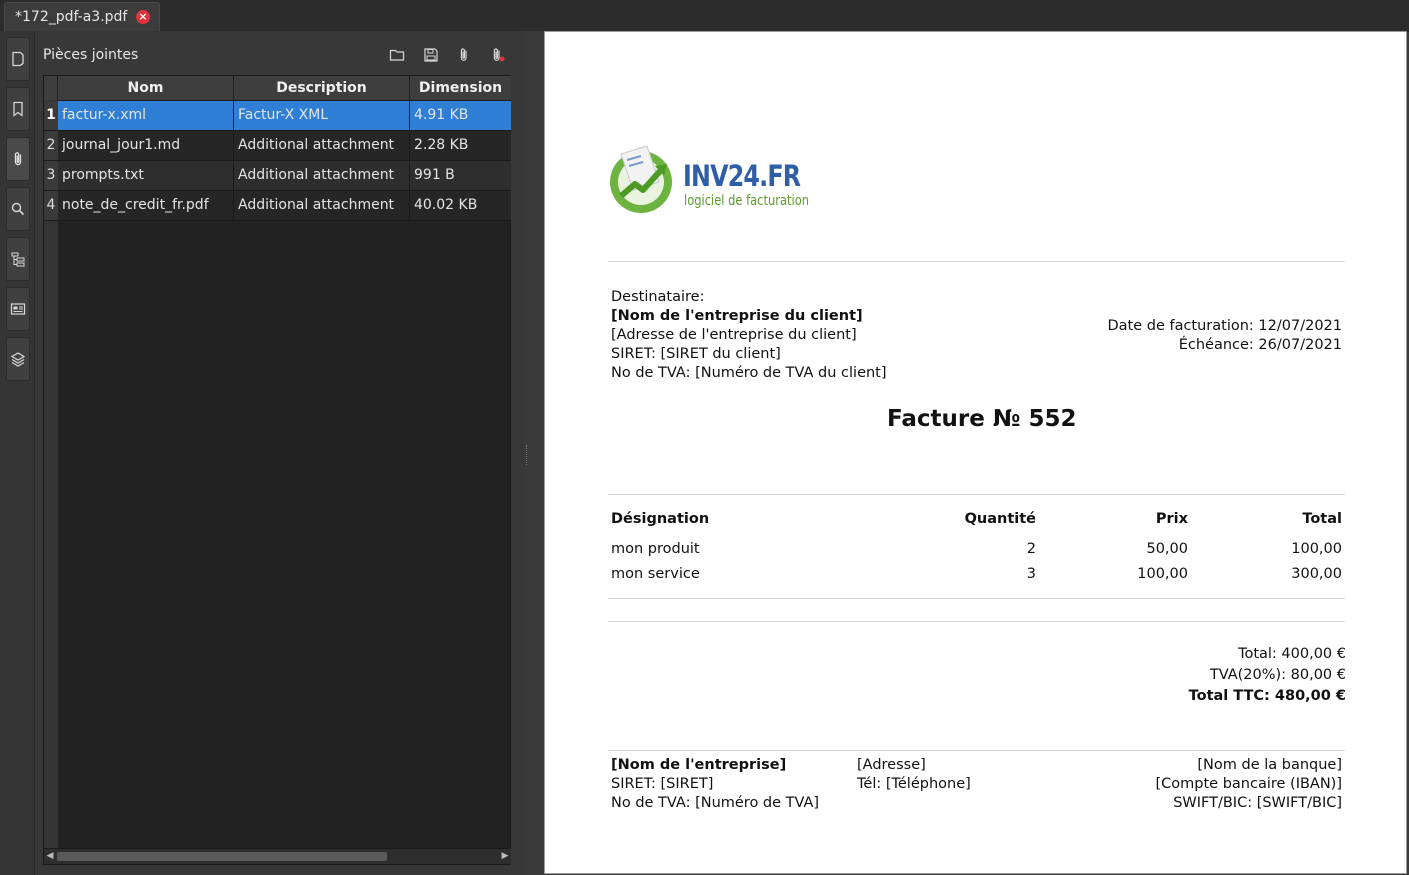 The image size is (1409, 875). I want to click on splitter-grip, so click(527, 455).